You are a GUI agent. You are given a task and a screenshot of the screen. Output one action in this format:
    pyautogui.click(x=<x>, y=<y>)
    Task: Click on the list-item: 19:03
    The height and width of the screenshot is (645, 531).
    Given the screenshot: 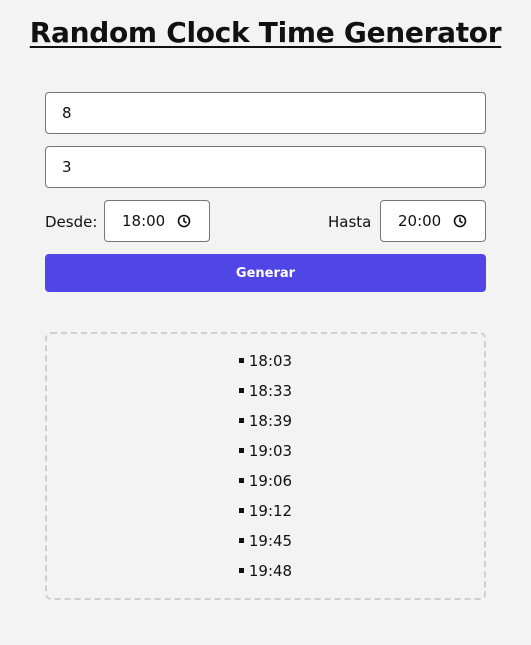 What is the action you would take?
    pyautogui.click(x=265, y=455)
    